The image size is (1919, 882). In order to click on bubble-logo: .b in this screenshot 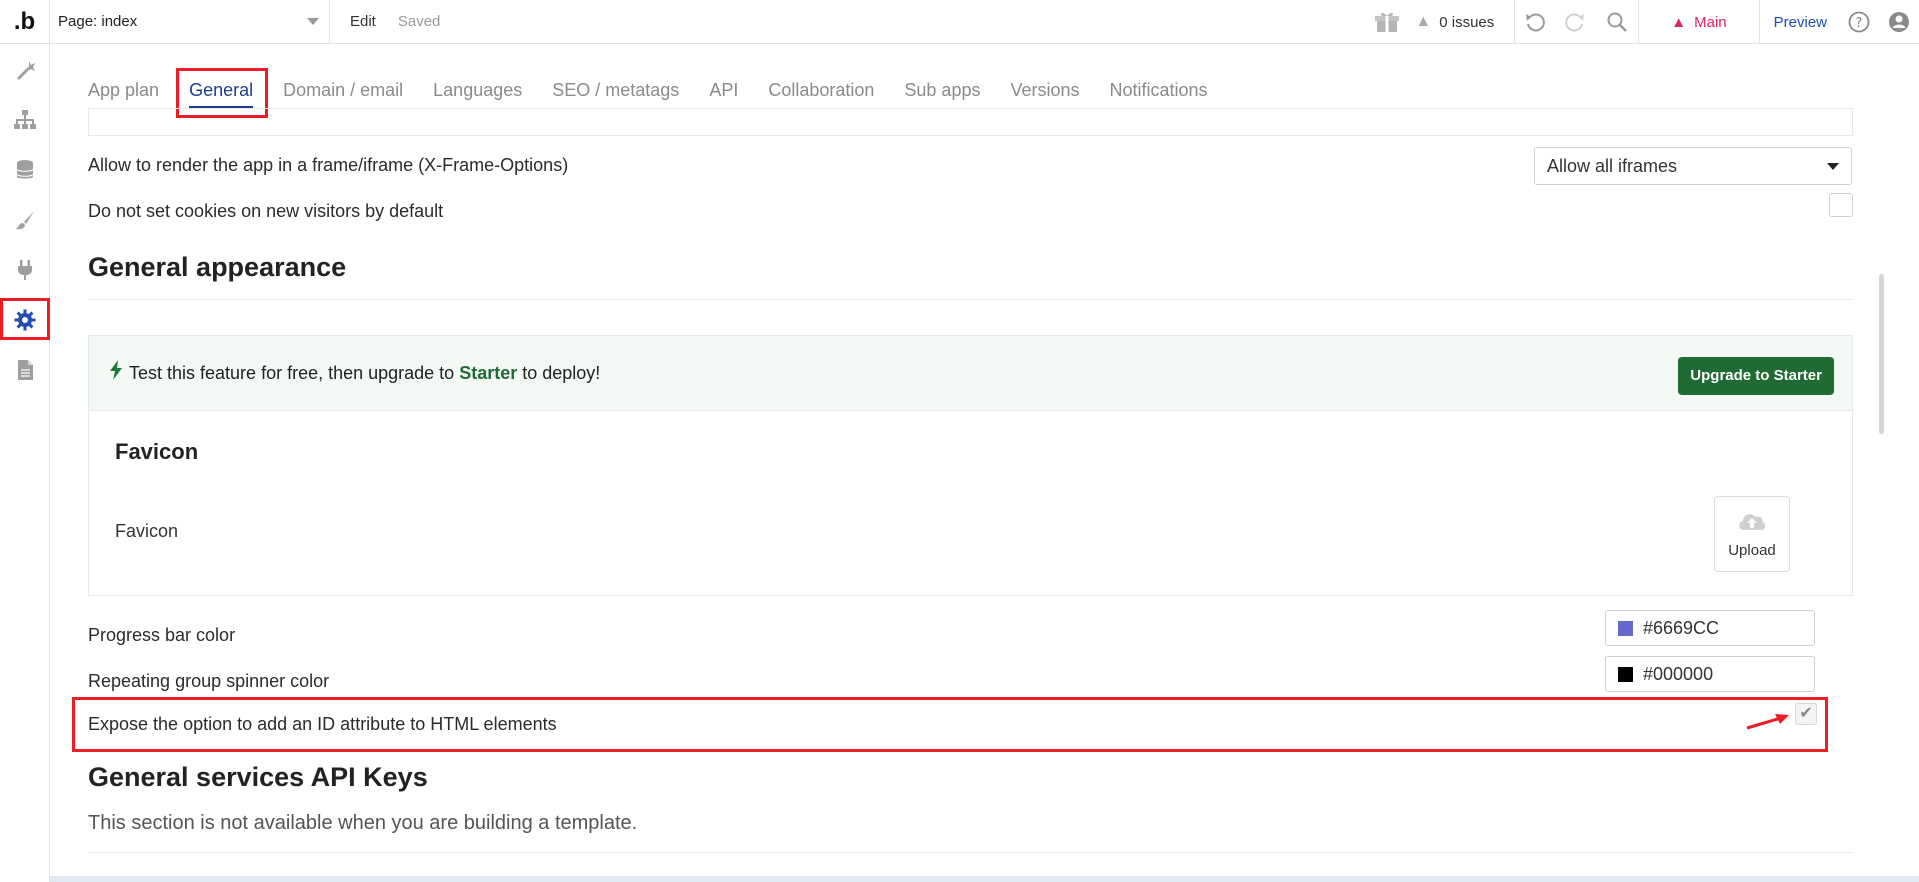, I will do `click(25, 22)`.